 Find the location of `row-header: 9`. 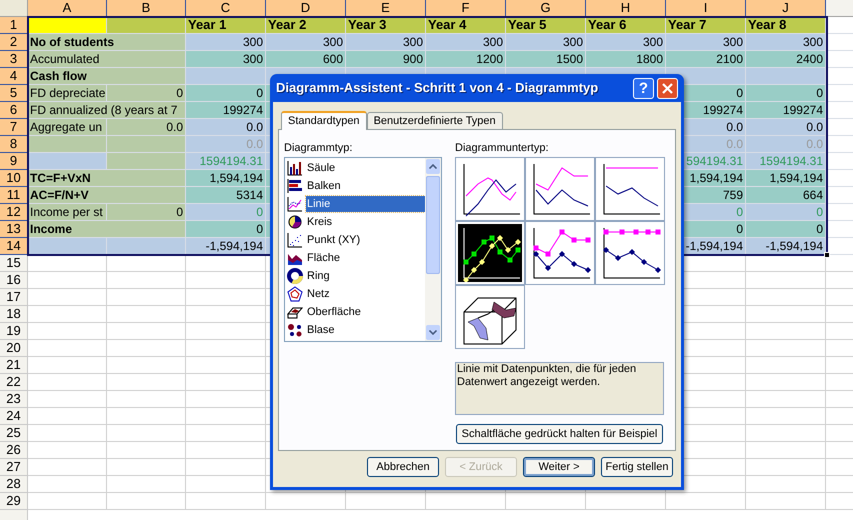

row-header: 9 is located at coordinates (14, 161).